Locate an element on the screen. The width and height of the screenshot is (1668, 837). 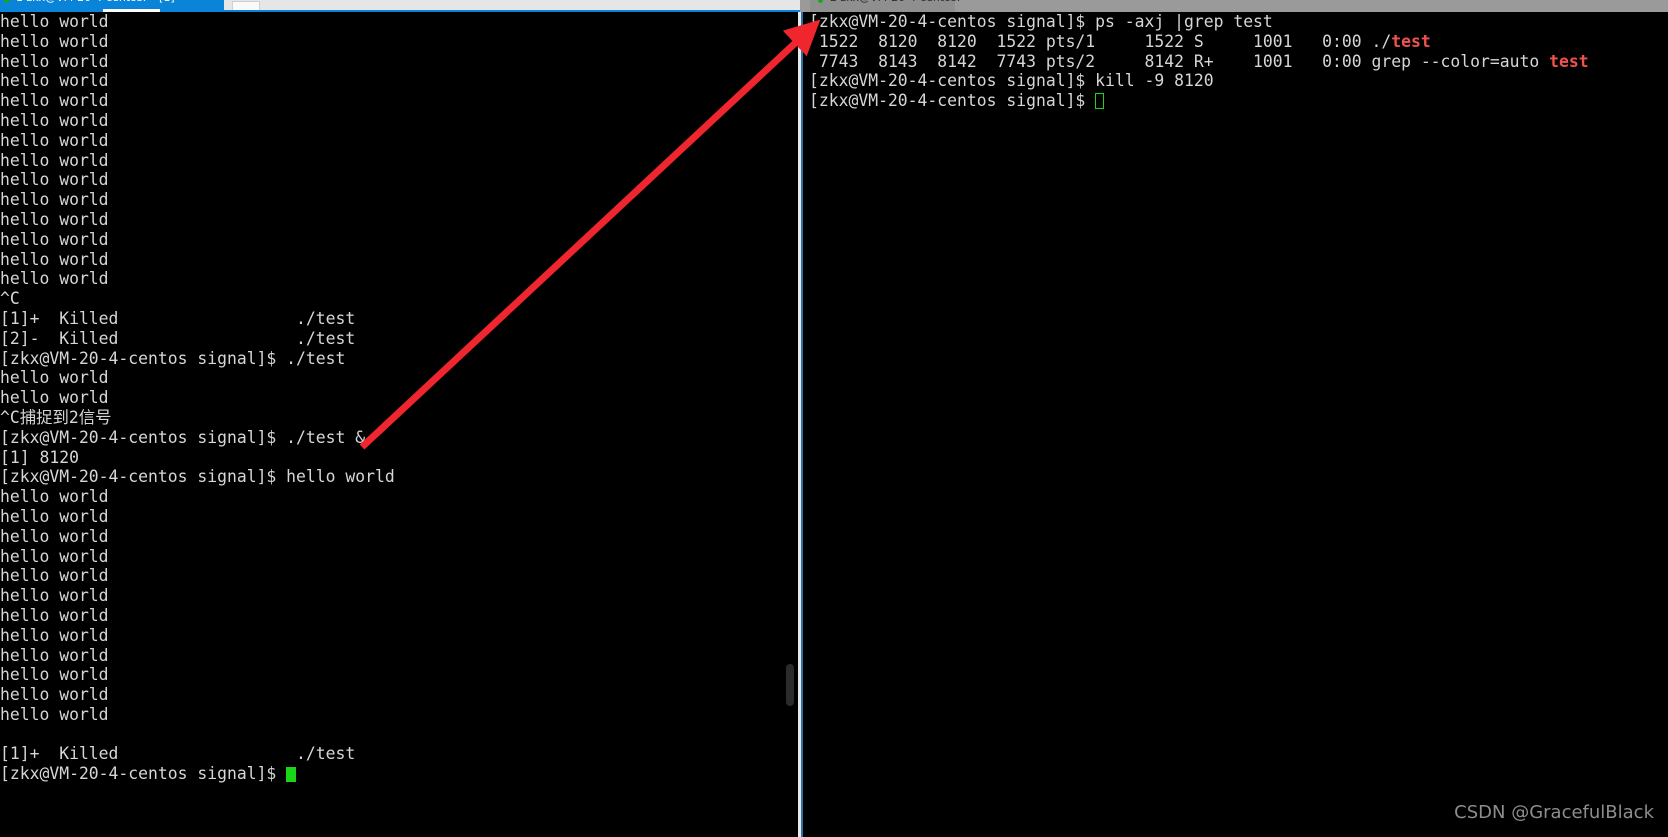
right-tab-strip: 2 zkx@VM-20-4-centos:~ [2] is located at coordinates (1234, 6).